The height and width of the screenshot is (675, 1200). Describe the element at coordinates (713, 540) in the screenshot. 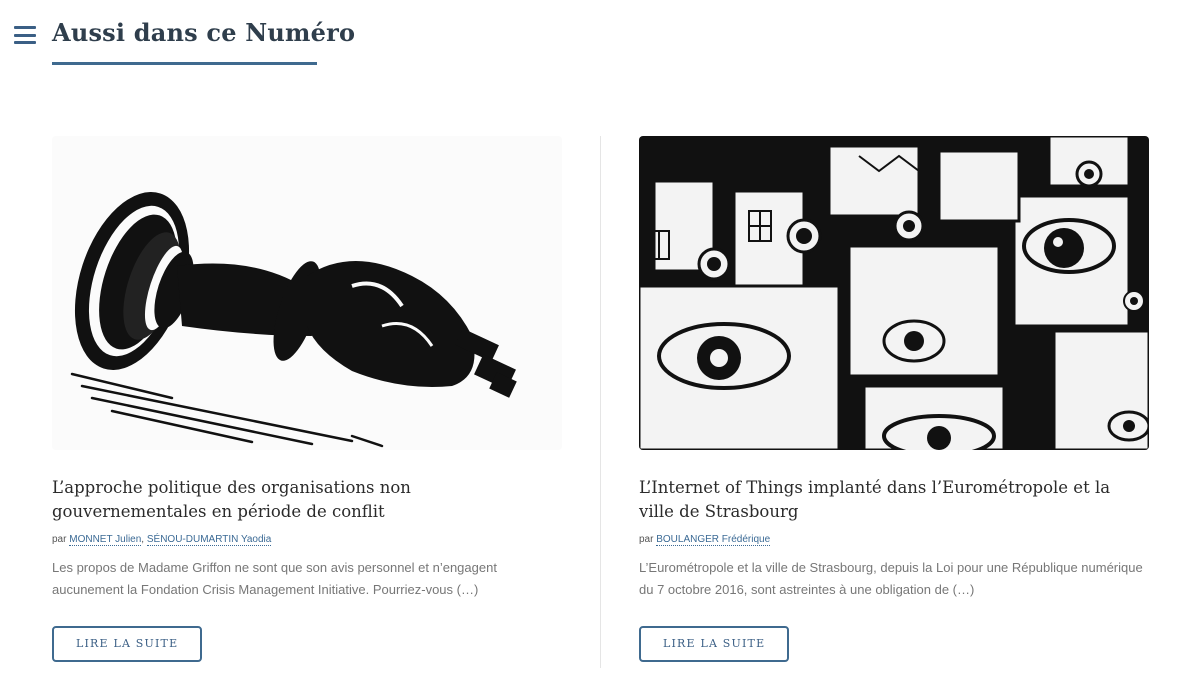

I see `author-link: BOULANGER Frédérique` at that location.